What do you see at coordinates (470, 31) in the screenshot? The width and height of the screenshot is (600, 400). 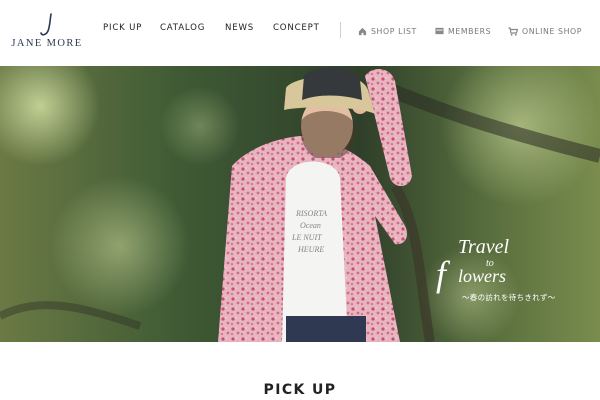 I see `members-label: MEMBERS` at bounding box center [470, 31].